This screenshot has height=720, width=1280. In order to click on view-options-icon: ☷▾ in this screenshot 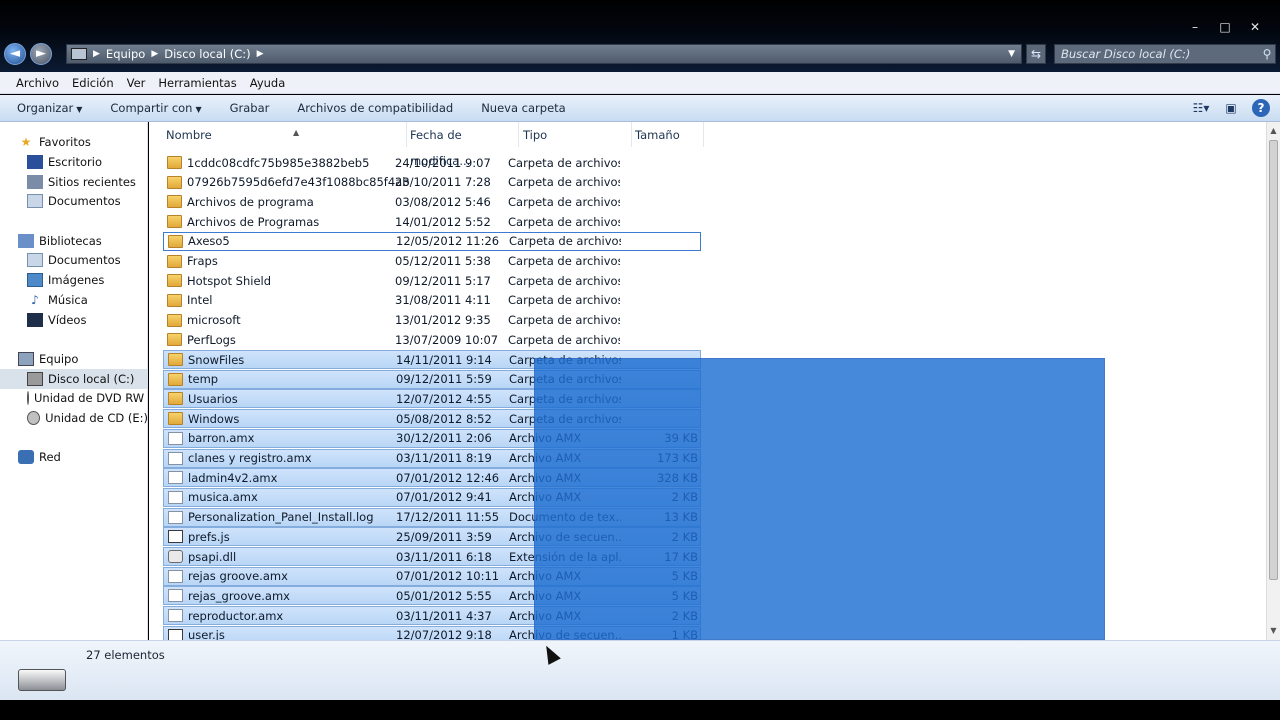, I will do `click(1201, 108)`.